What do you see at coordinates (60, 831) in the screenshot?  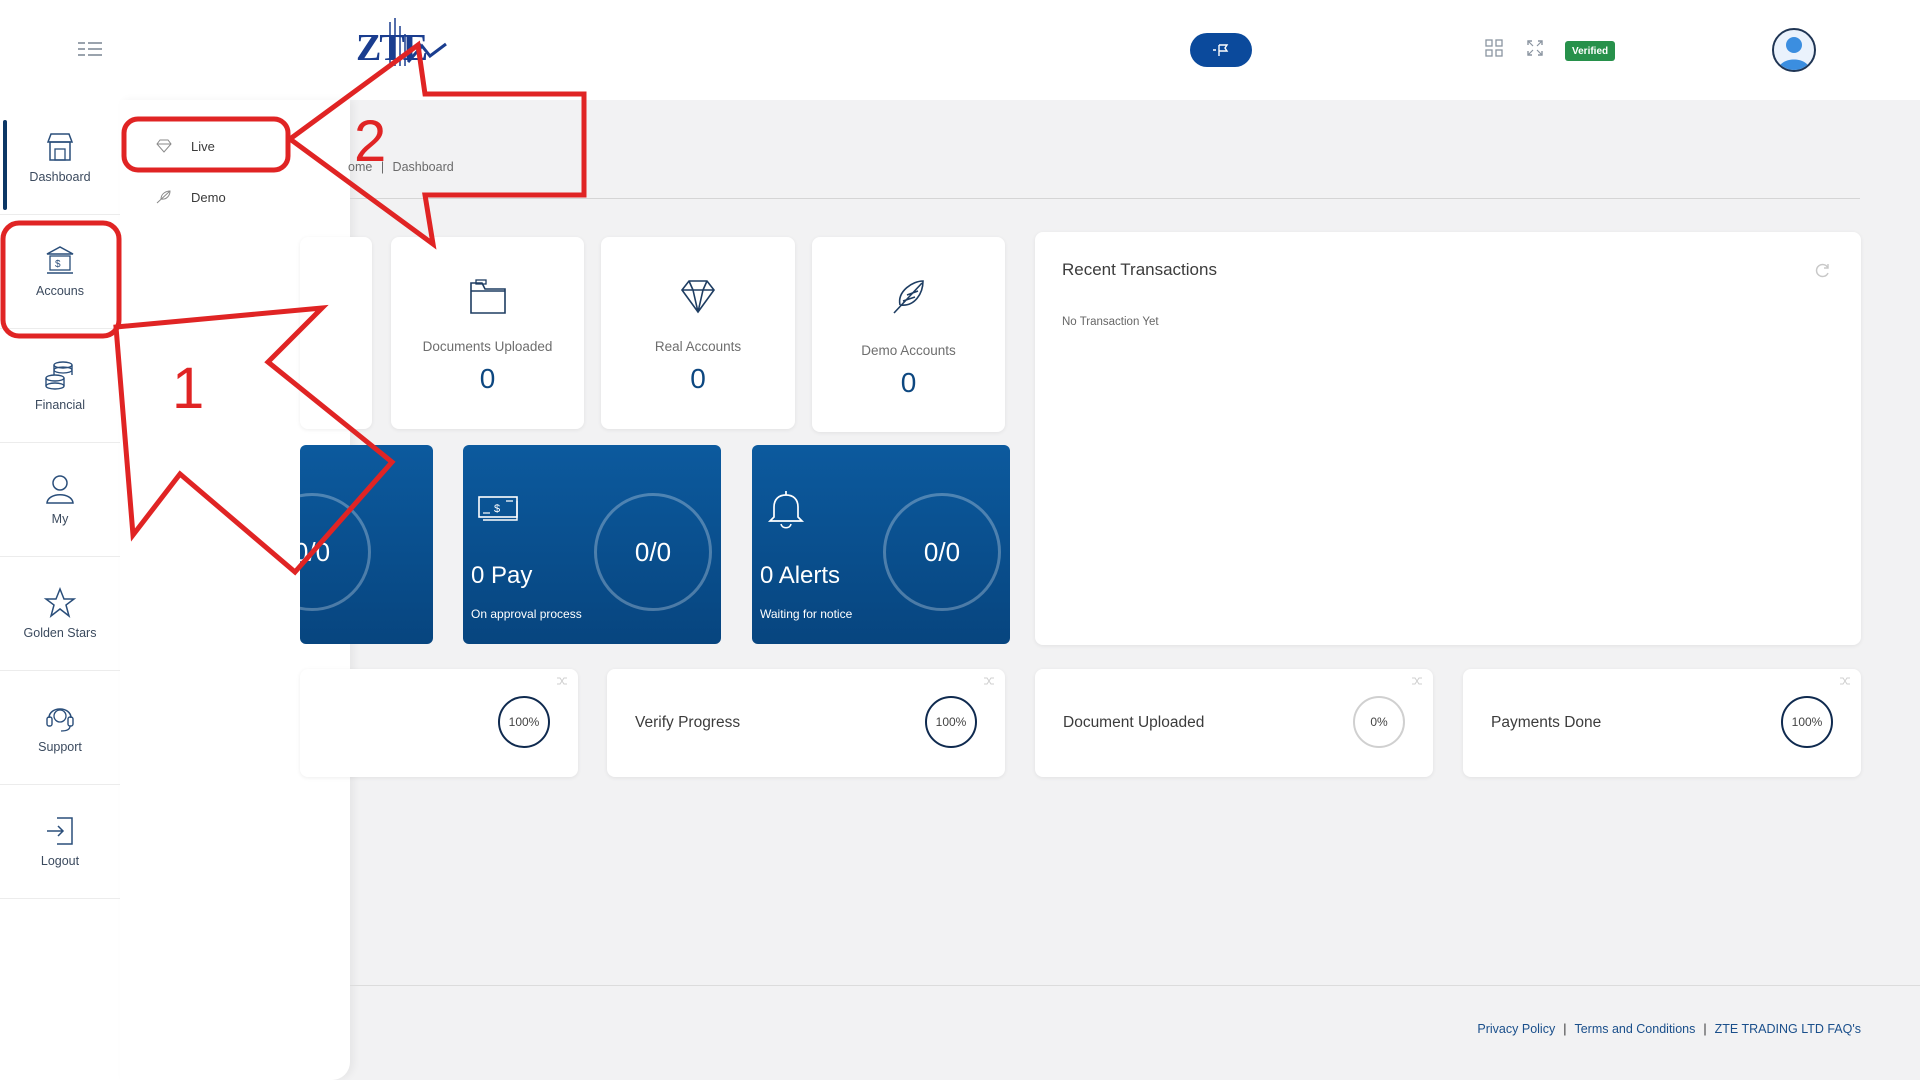 I see `logout-icon` at bounding box center [60, 831].